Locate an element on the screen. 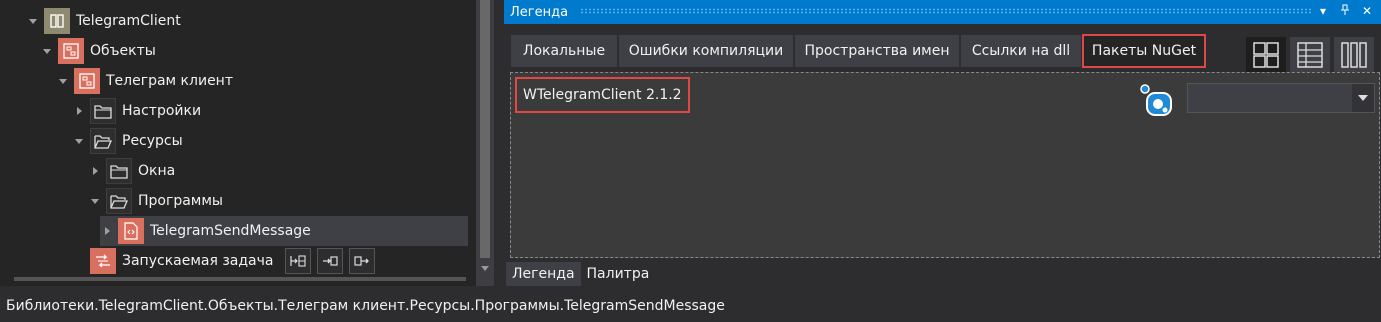  tree-item-programs: Программы is located at coordinates (155, 201).